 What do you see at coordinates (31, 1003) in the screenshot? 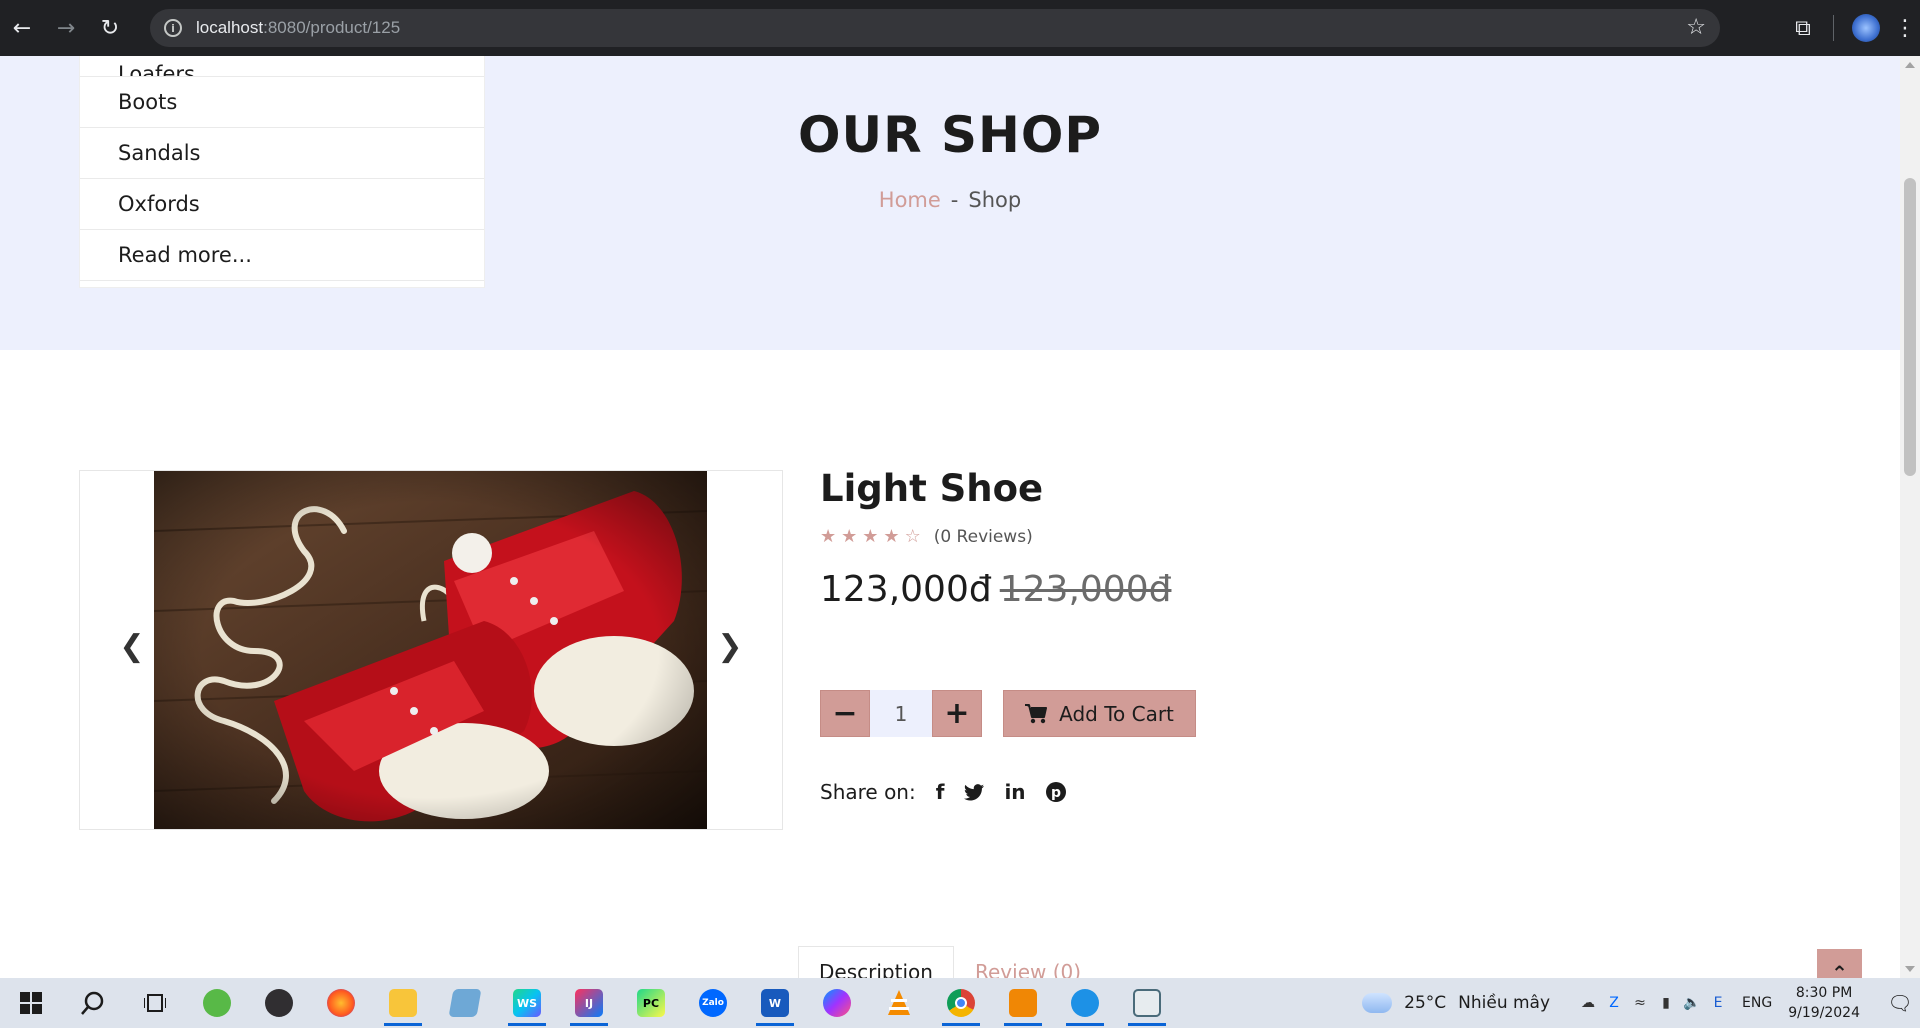
I see `windows-start-icon` at bounding box center [31, 1003].